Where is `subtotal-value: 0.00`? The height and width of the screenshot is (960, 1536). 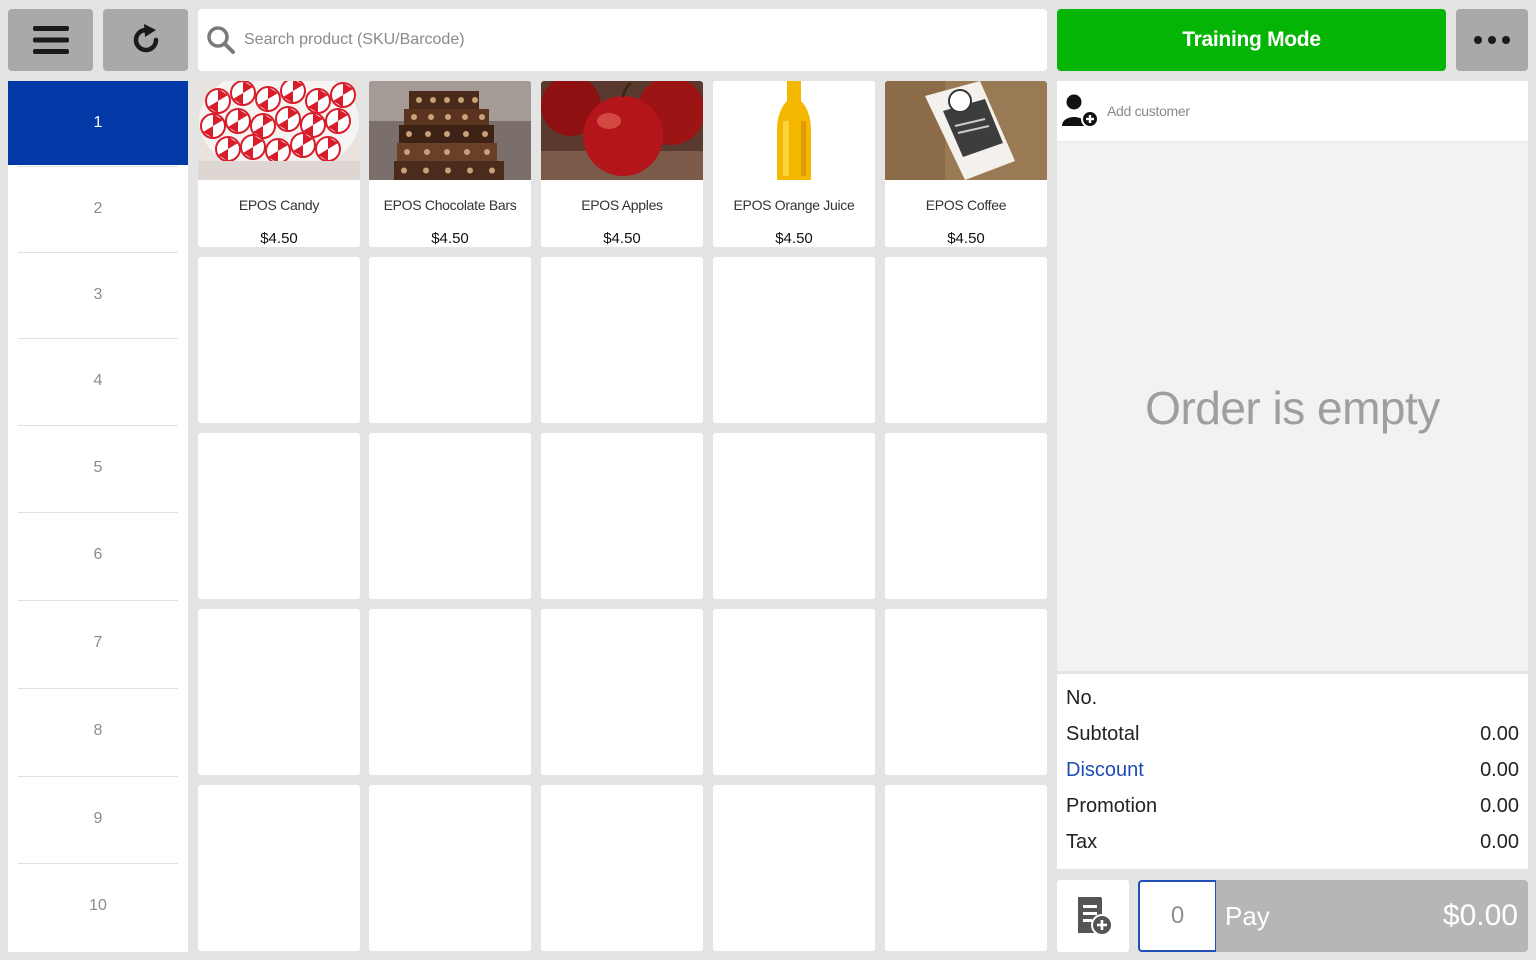
subtotal-value: 0.00 is located at coordinates (1499, 733).